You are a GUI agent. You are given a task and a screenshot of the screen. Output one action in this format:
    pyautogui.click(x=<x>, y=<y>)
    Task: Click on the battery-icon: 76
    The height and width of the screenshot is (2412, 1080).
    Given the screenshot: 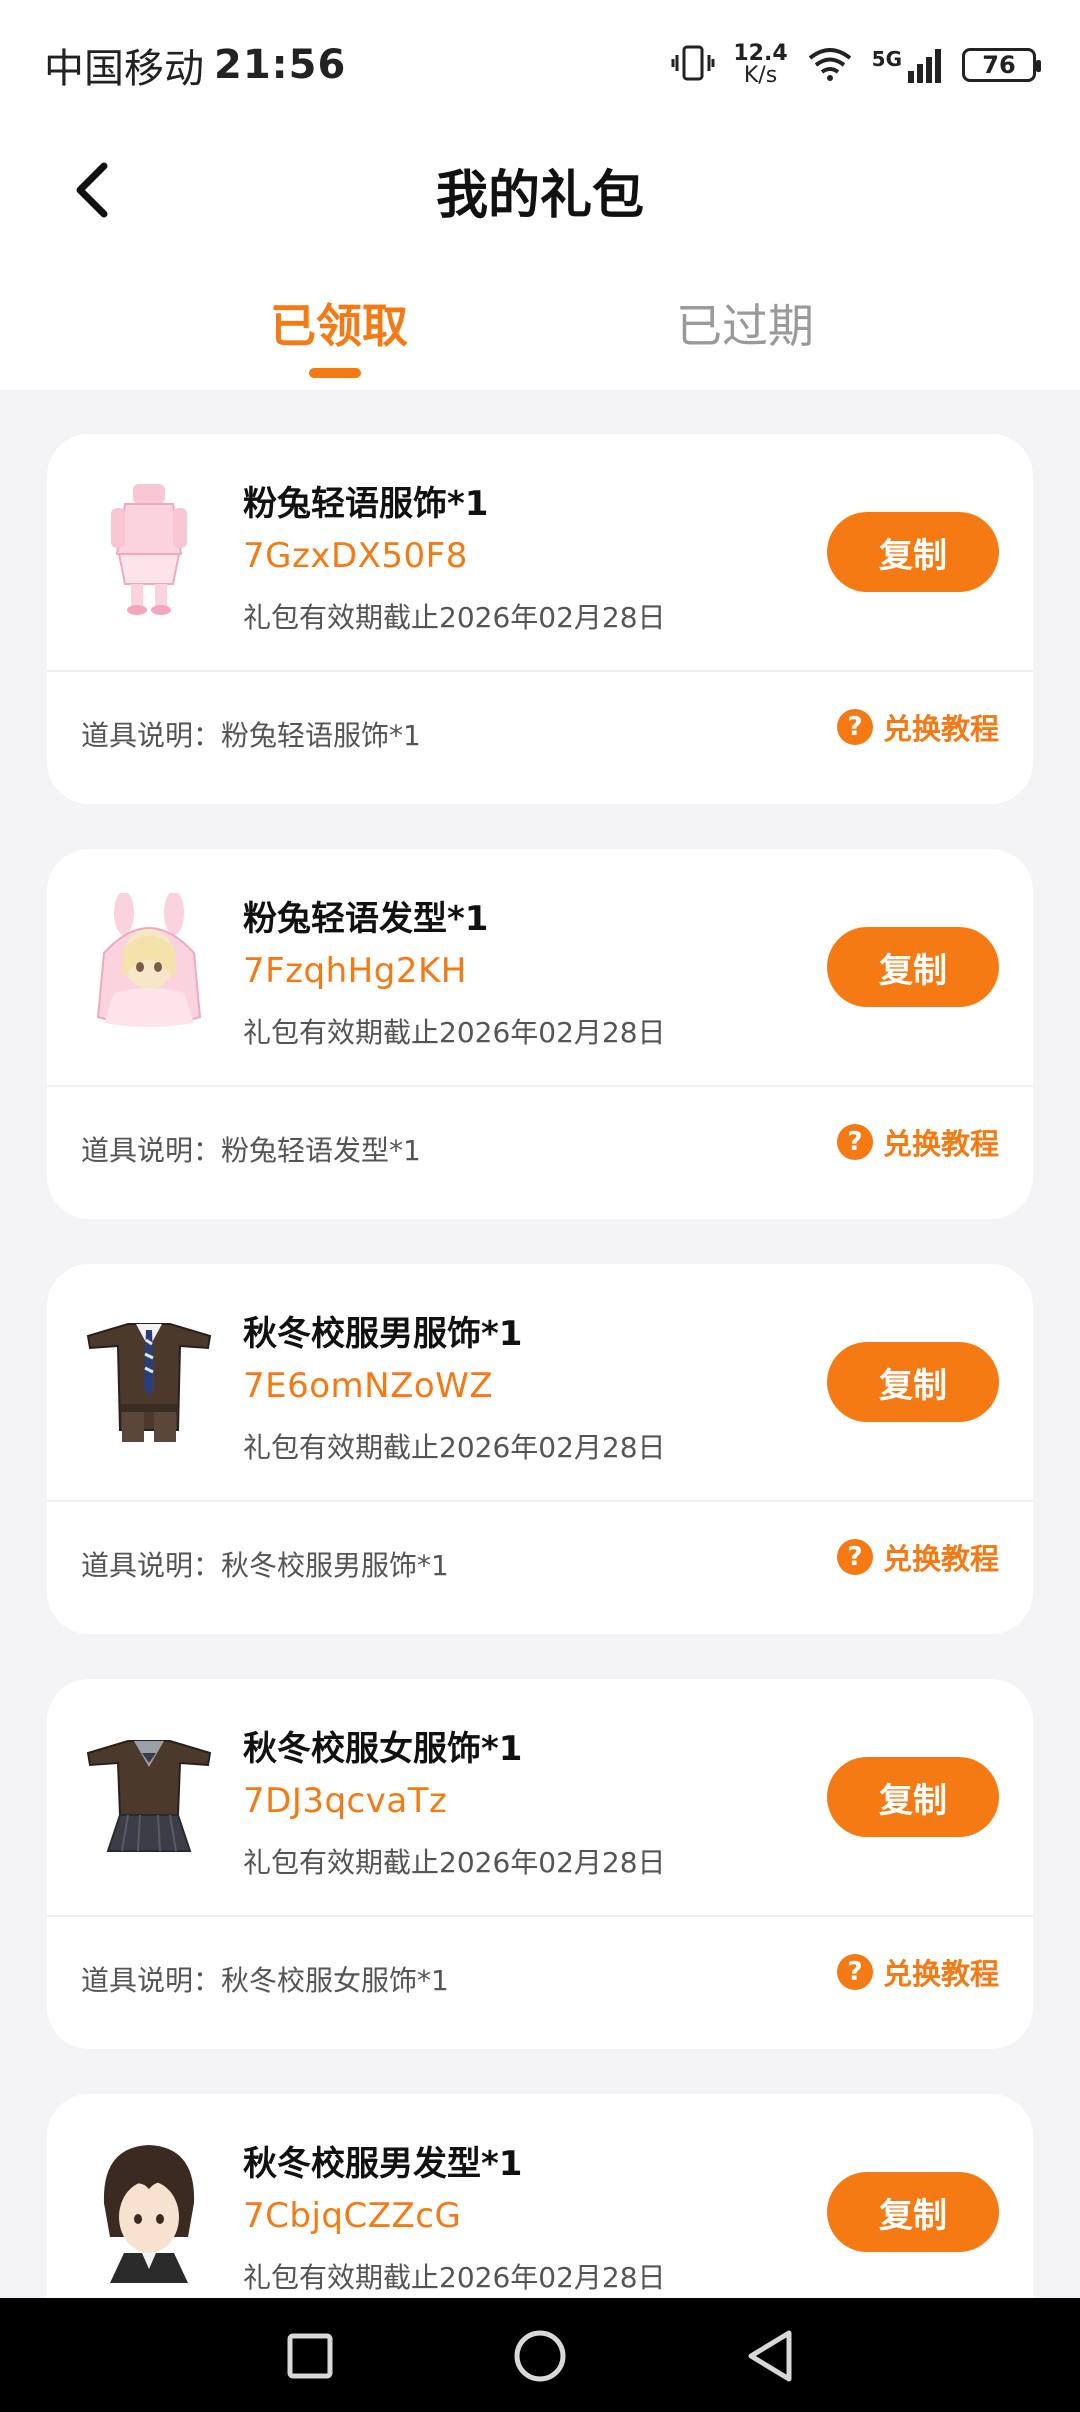 What is the action you would take?
    pyautogui.click(x=1001, y=65)
    